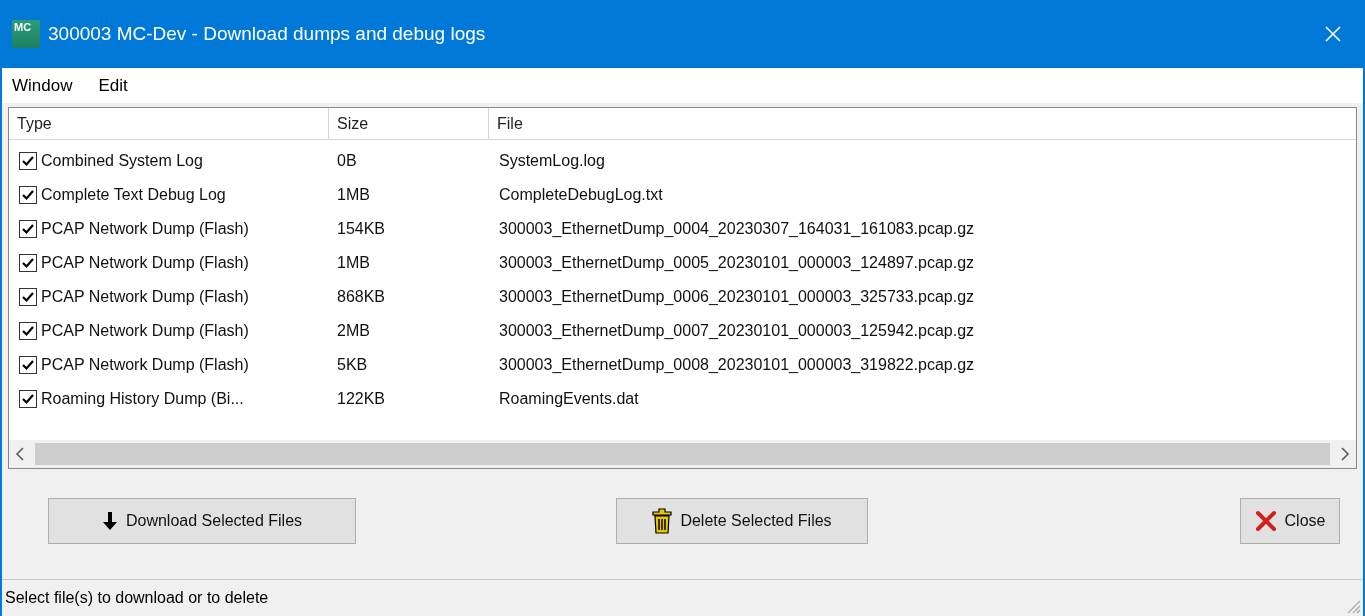  What do you see at coordinates (1290, 521) in the screenshot?
I see `close-button: Close` at bounding box center [1290, 521].